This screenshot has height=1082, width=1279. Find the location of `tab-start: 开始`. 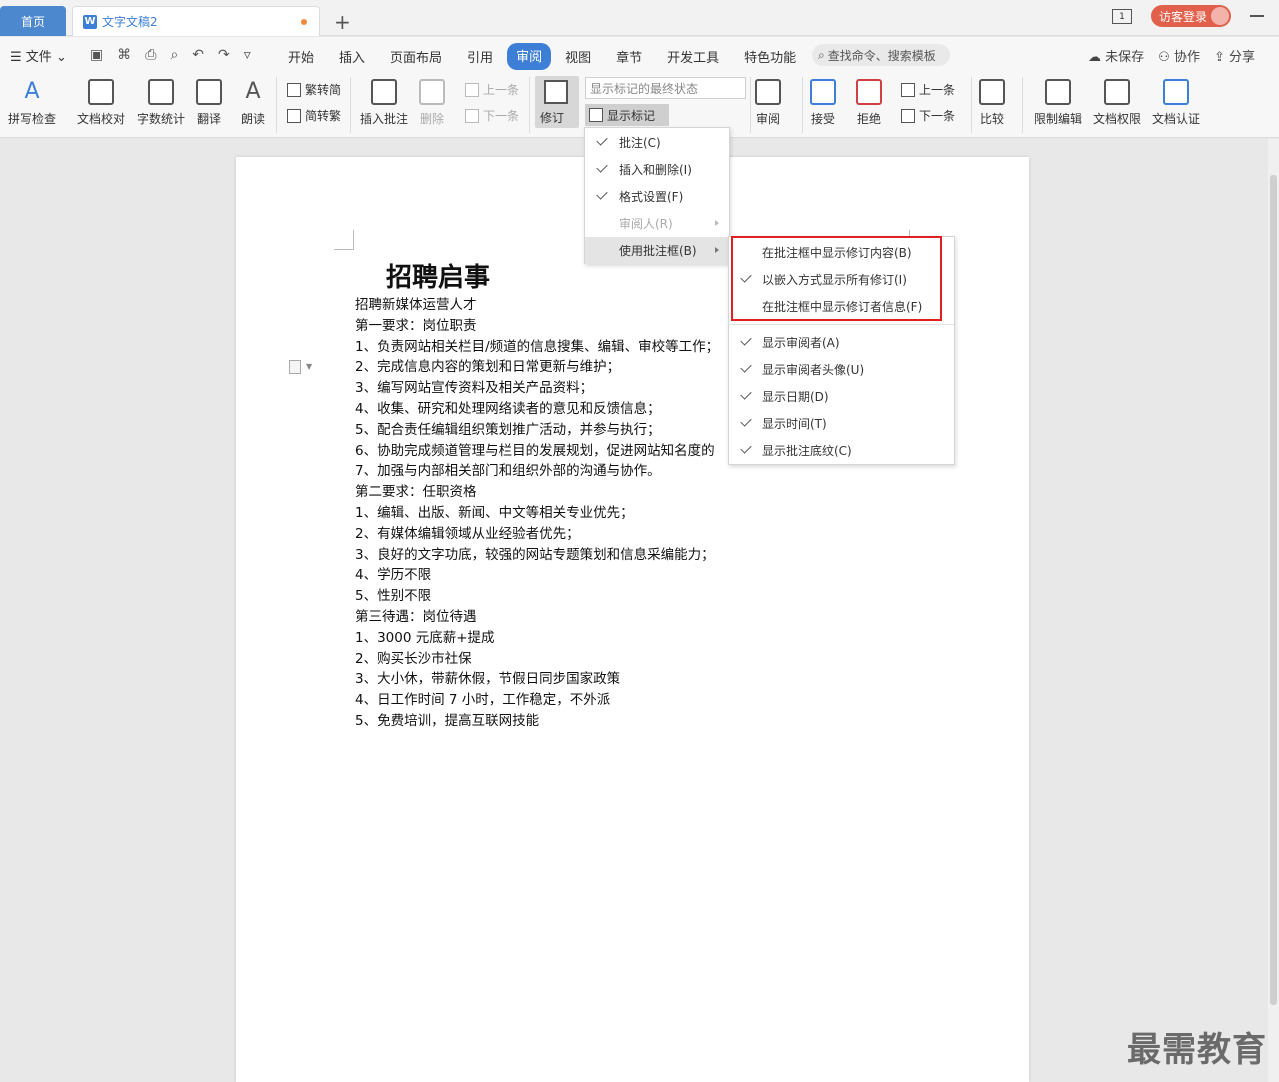

tab-start: 开始 is located at coordinates (301, 56).